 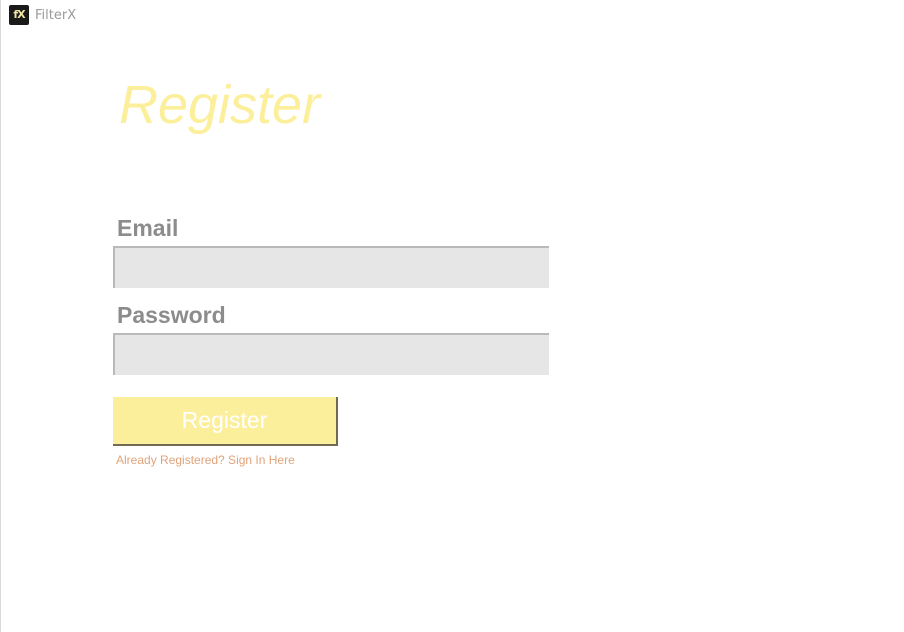 What do you see at coordinates (331, 267) in the screenshot?
I see `email-field` at bounding box center [331, 267].